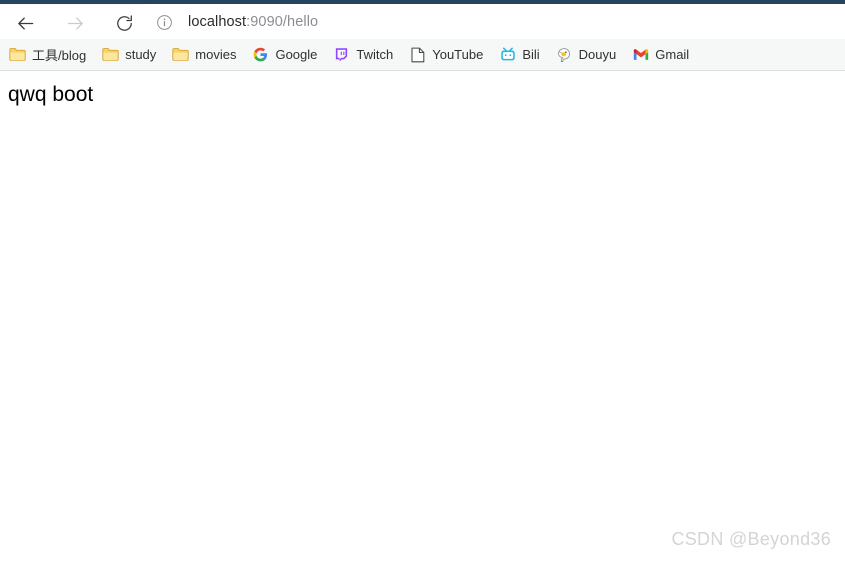 The height and width of the screenshot is (566, 845). I want to click on arrow-left-icon, so click(25, 23).